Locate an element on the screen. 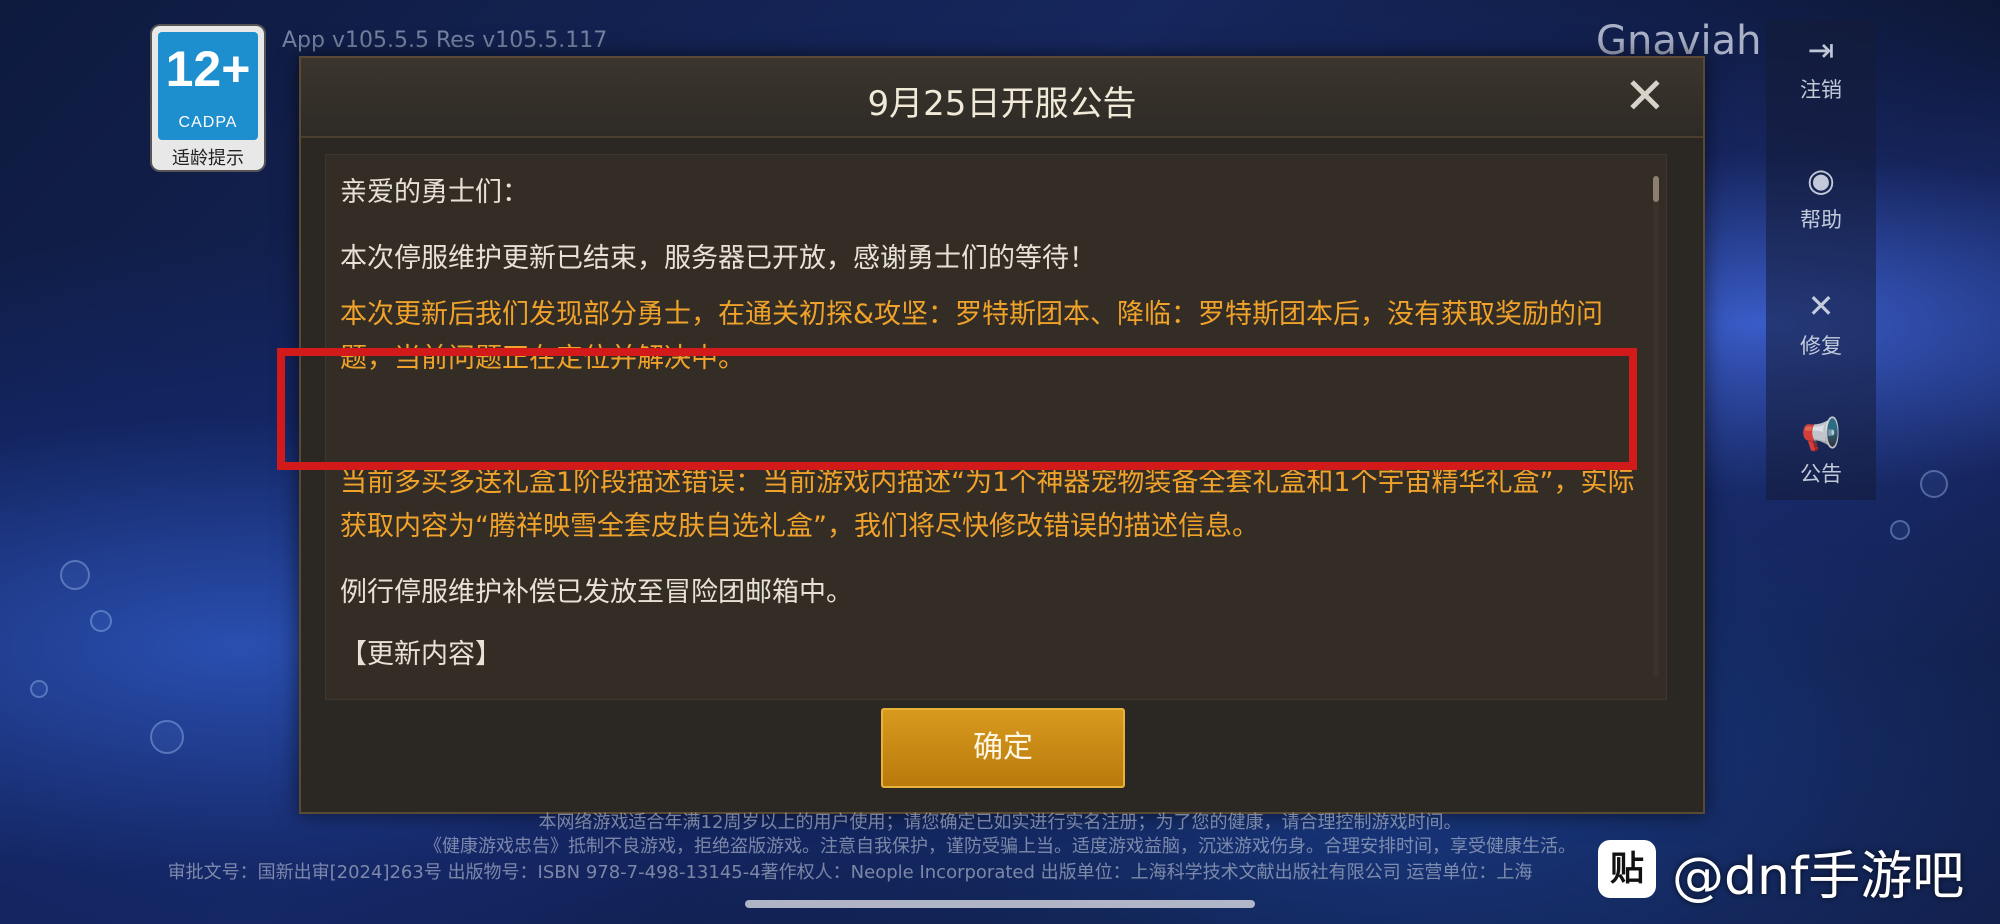 The height and width of the screenshot is (924, 2000). side-menu-logout: ⇥ 注销 is located at coordinates (1821, 67).